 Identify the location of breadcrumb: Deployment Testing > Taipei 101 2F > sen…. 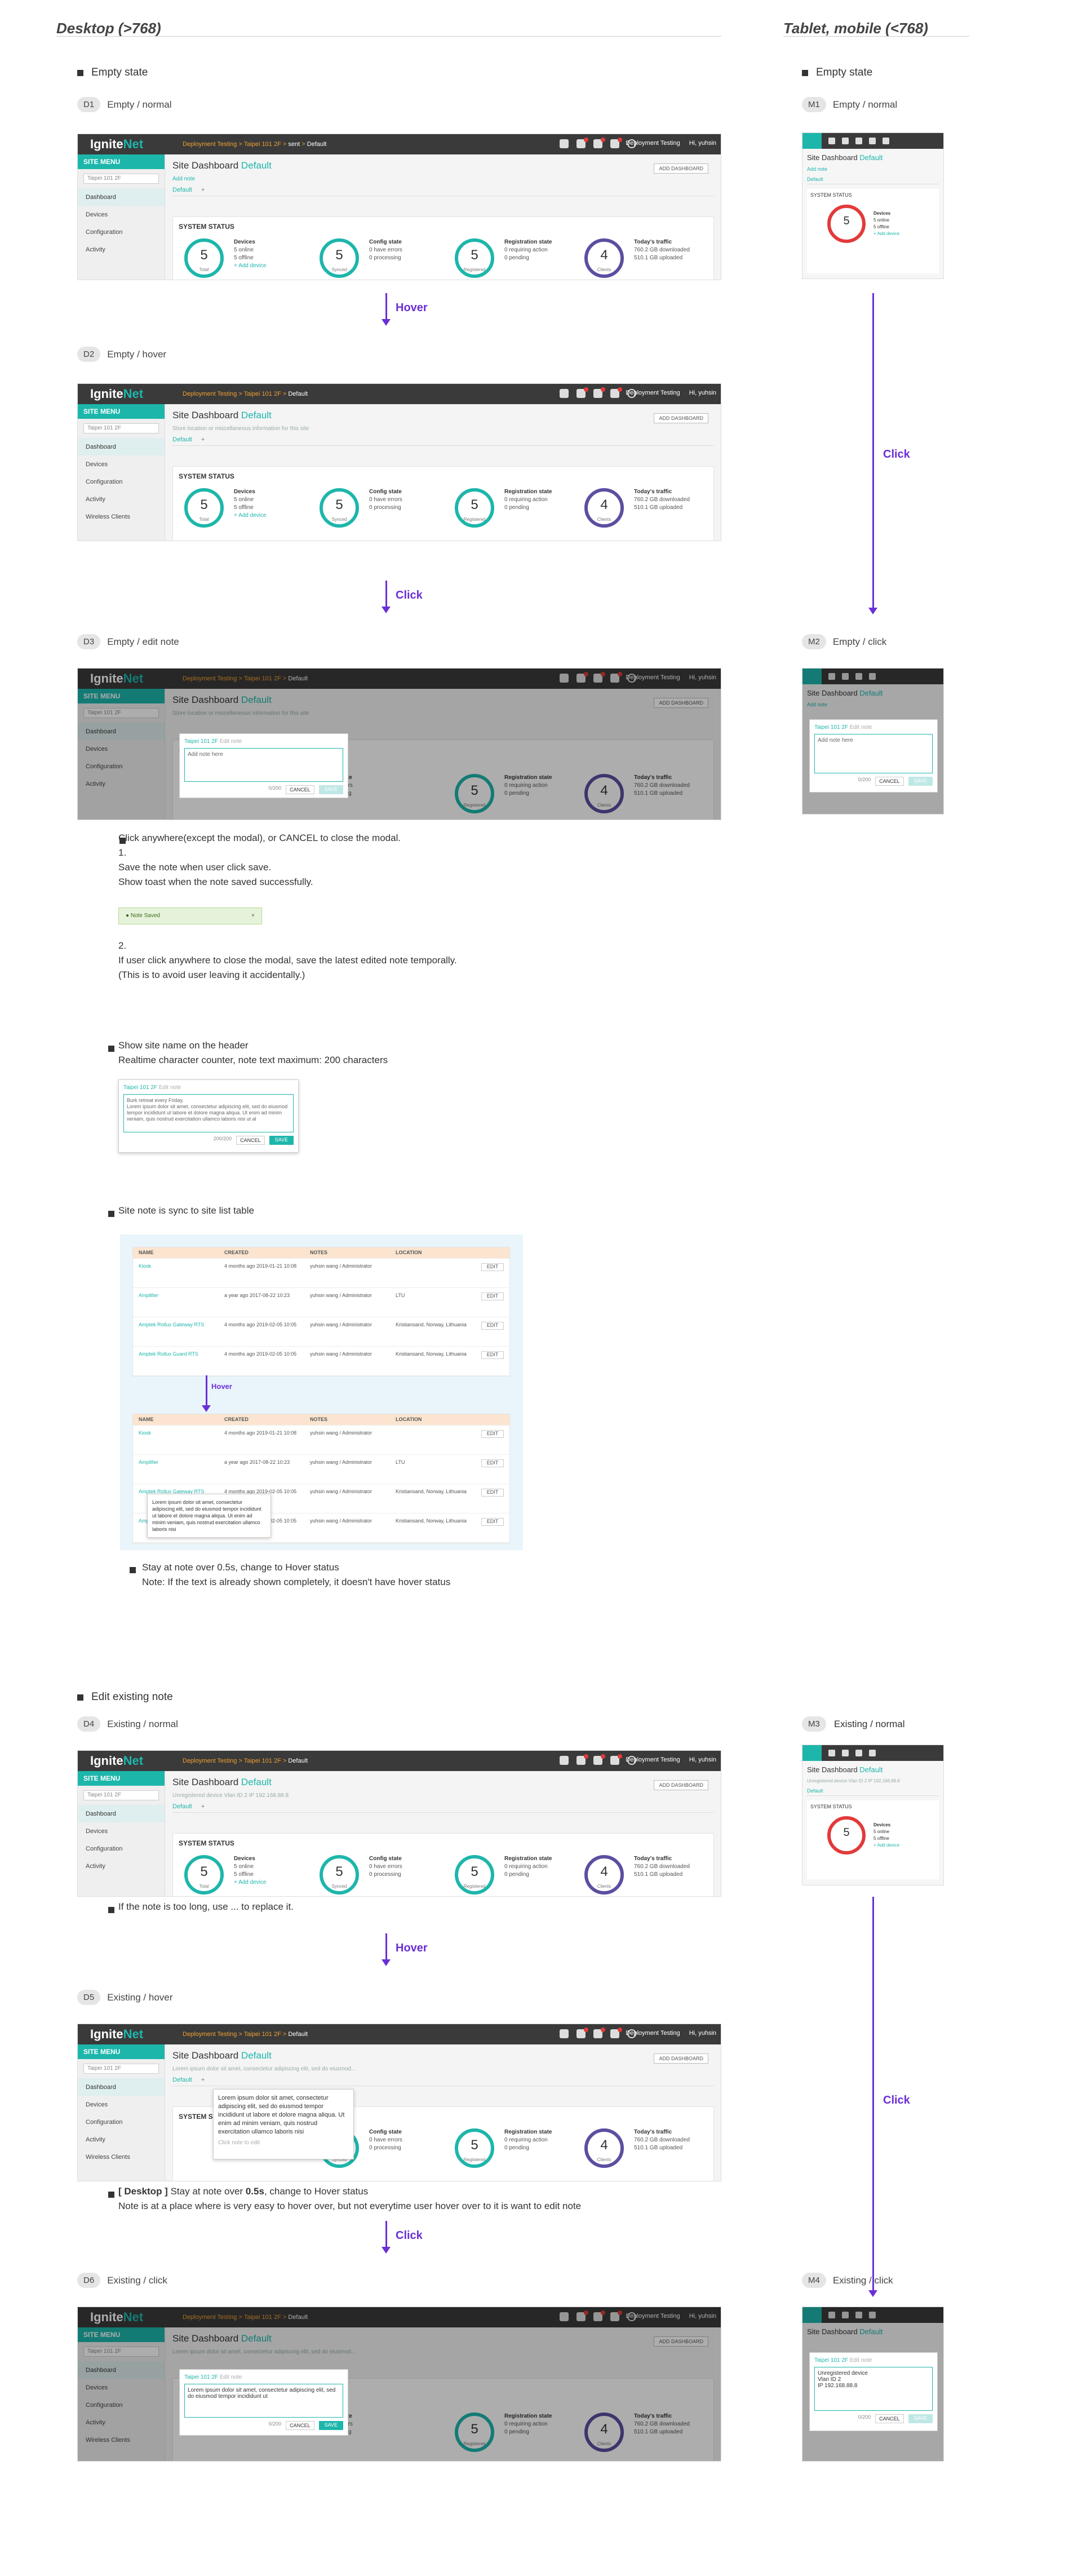
(255, 144).